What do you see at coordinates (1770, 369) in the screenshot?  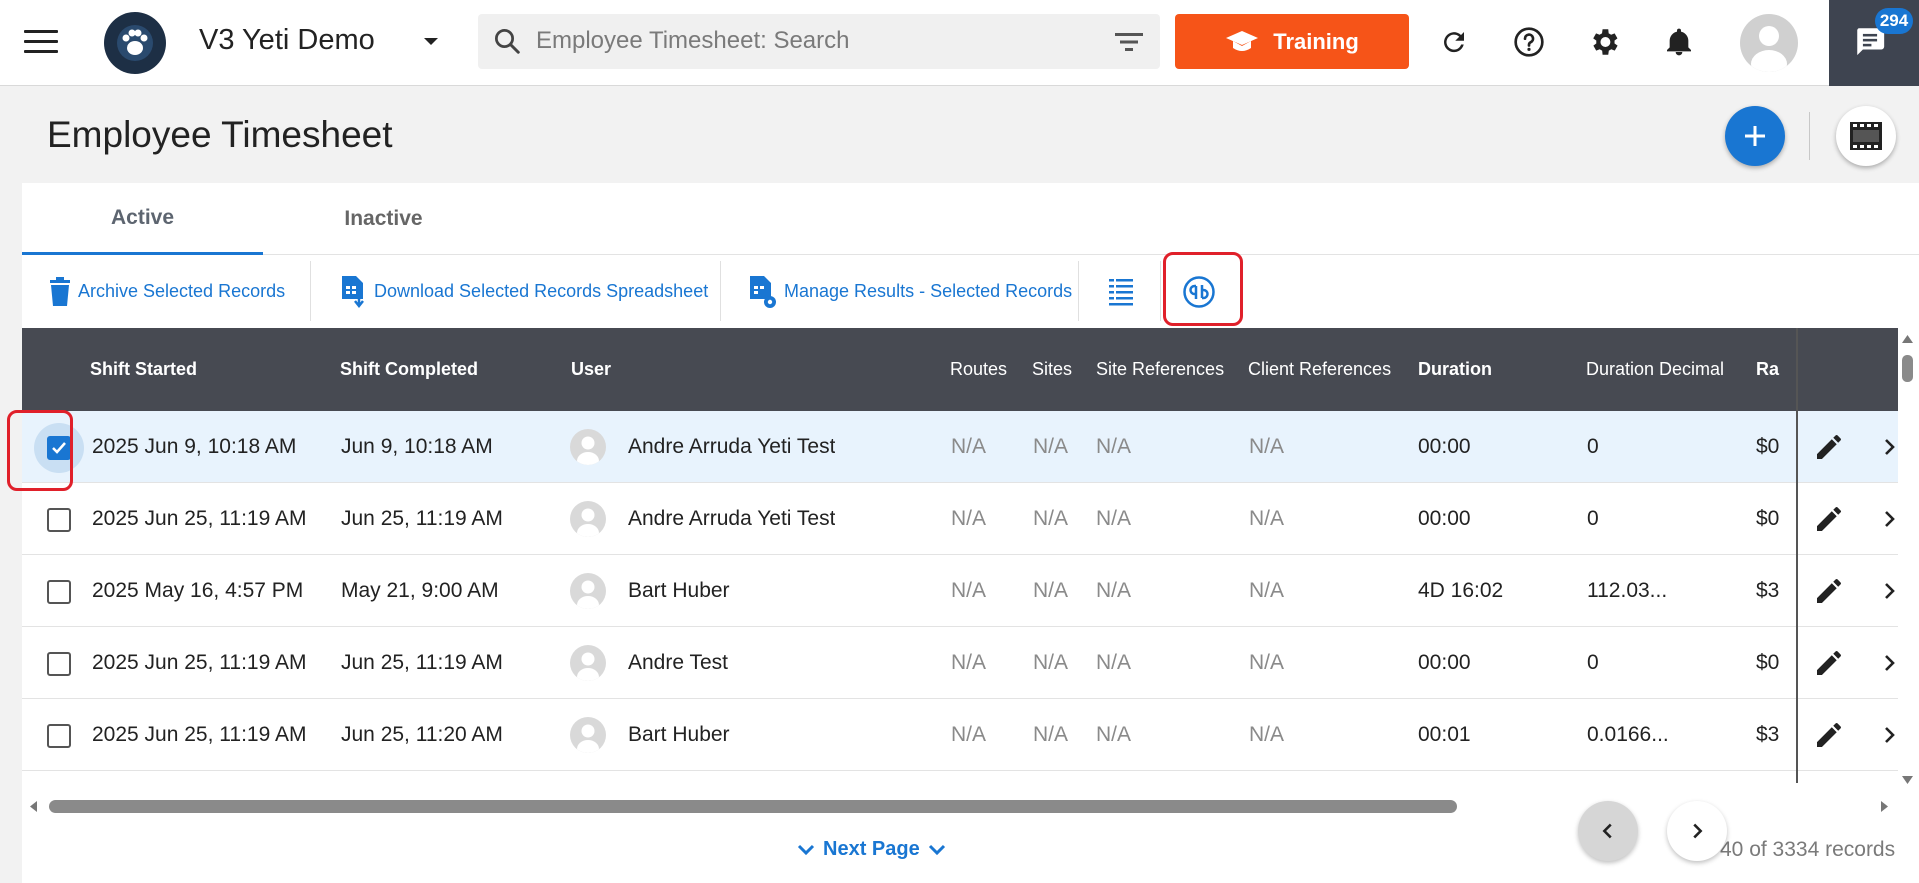 I see `col-rate: Ra` at bounding box center [1770, 369].